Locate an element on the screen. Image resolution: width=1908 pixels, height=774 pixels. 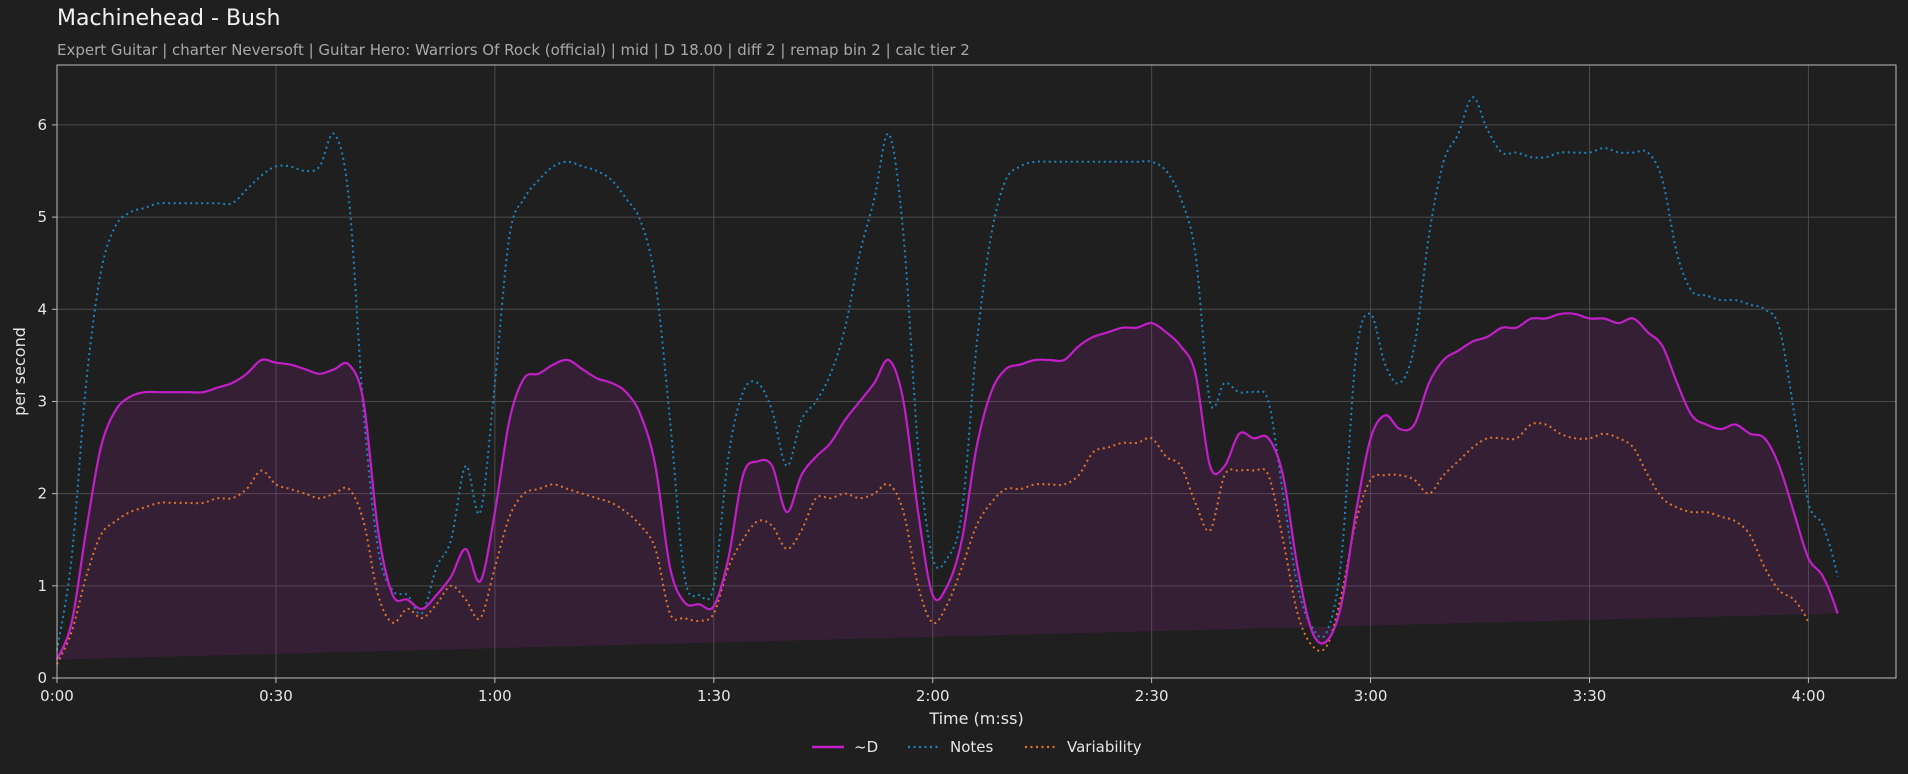
x-tick-label: 0:00 is located at coordinates (57, 696).